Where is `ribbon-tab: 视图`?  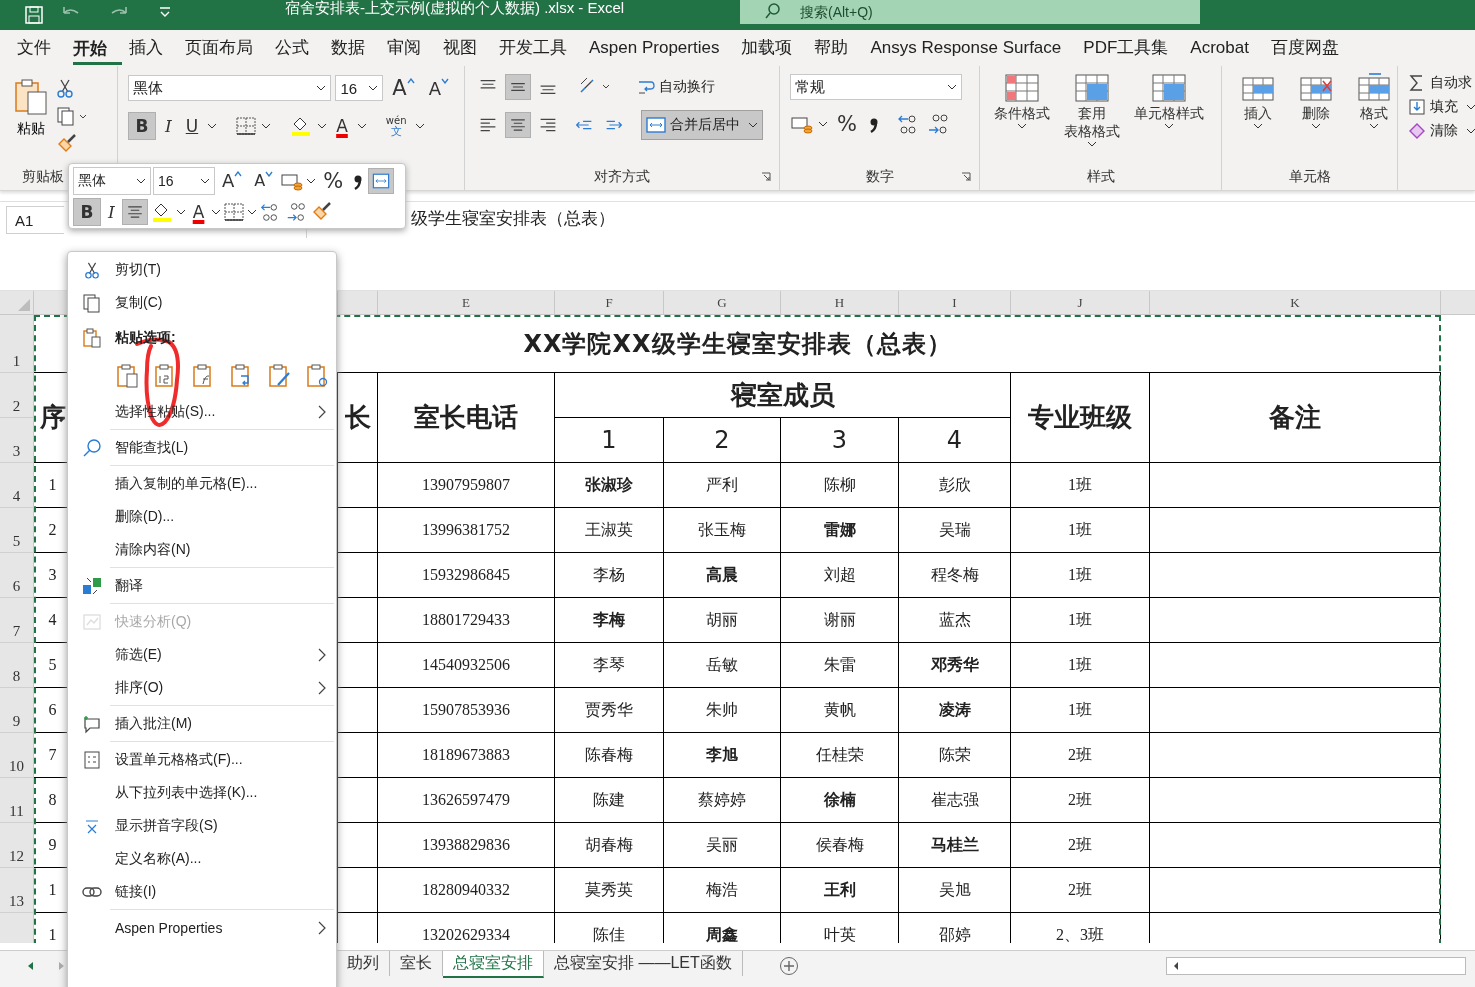
ribbon-tab: 视图 is located at coordinates (467, 48).